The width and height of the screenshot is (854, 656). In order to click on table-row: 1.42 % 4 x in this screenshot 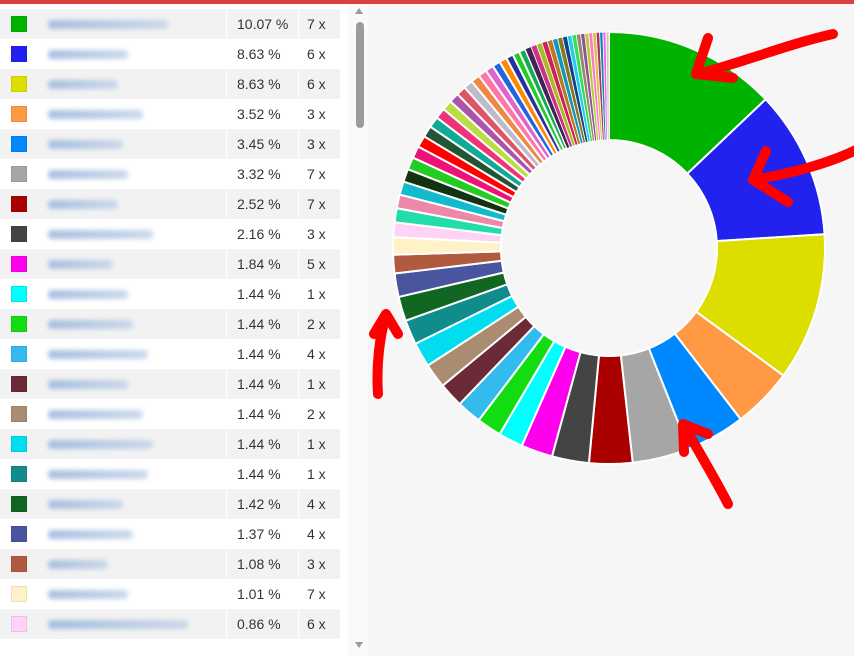, I will do `click(170, 504)`.